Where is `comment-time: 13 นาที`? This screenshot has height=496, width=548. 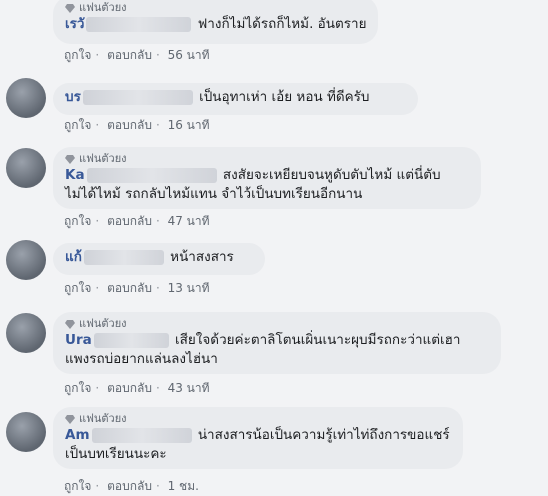
comment-time: 13 นาที is located at coordinates (189, 288).